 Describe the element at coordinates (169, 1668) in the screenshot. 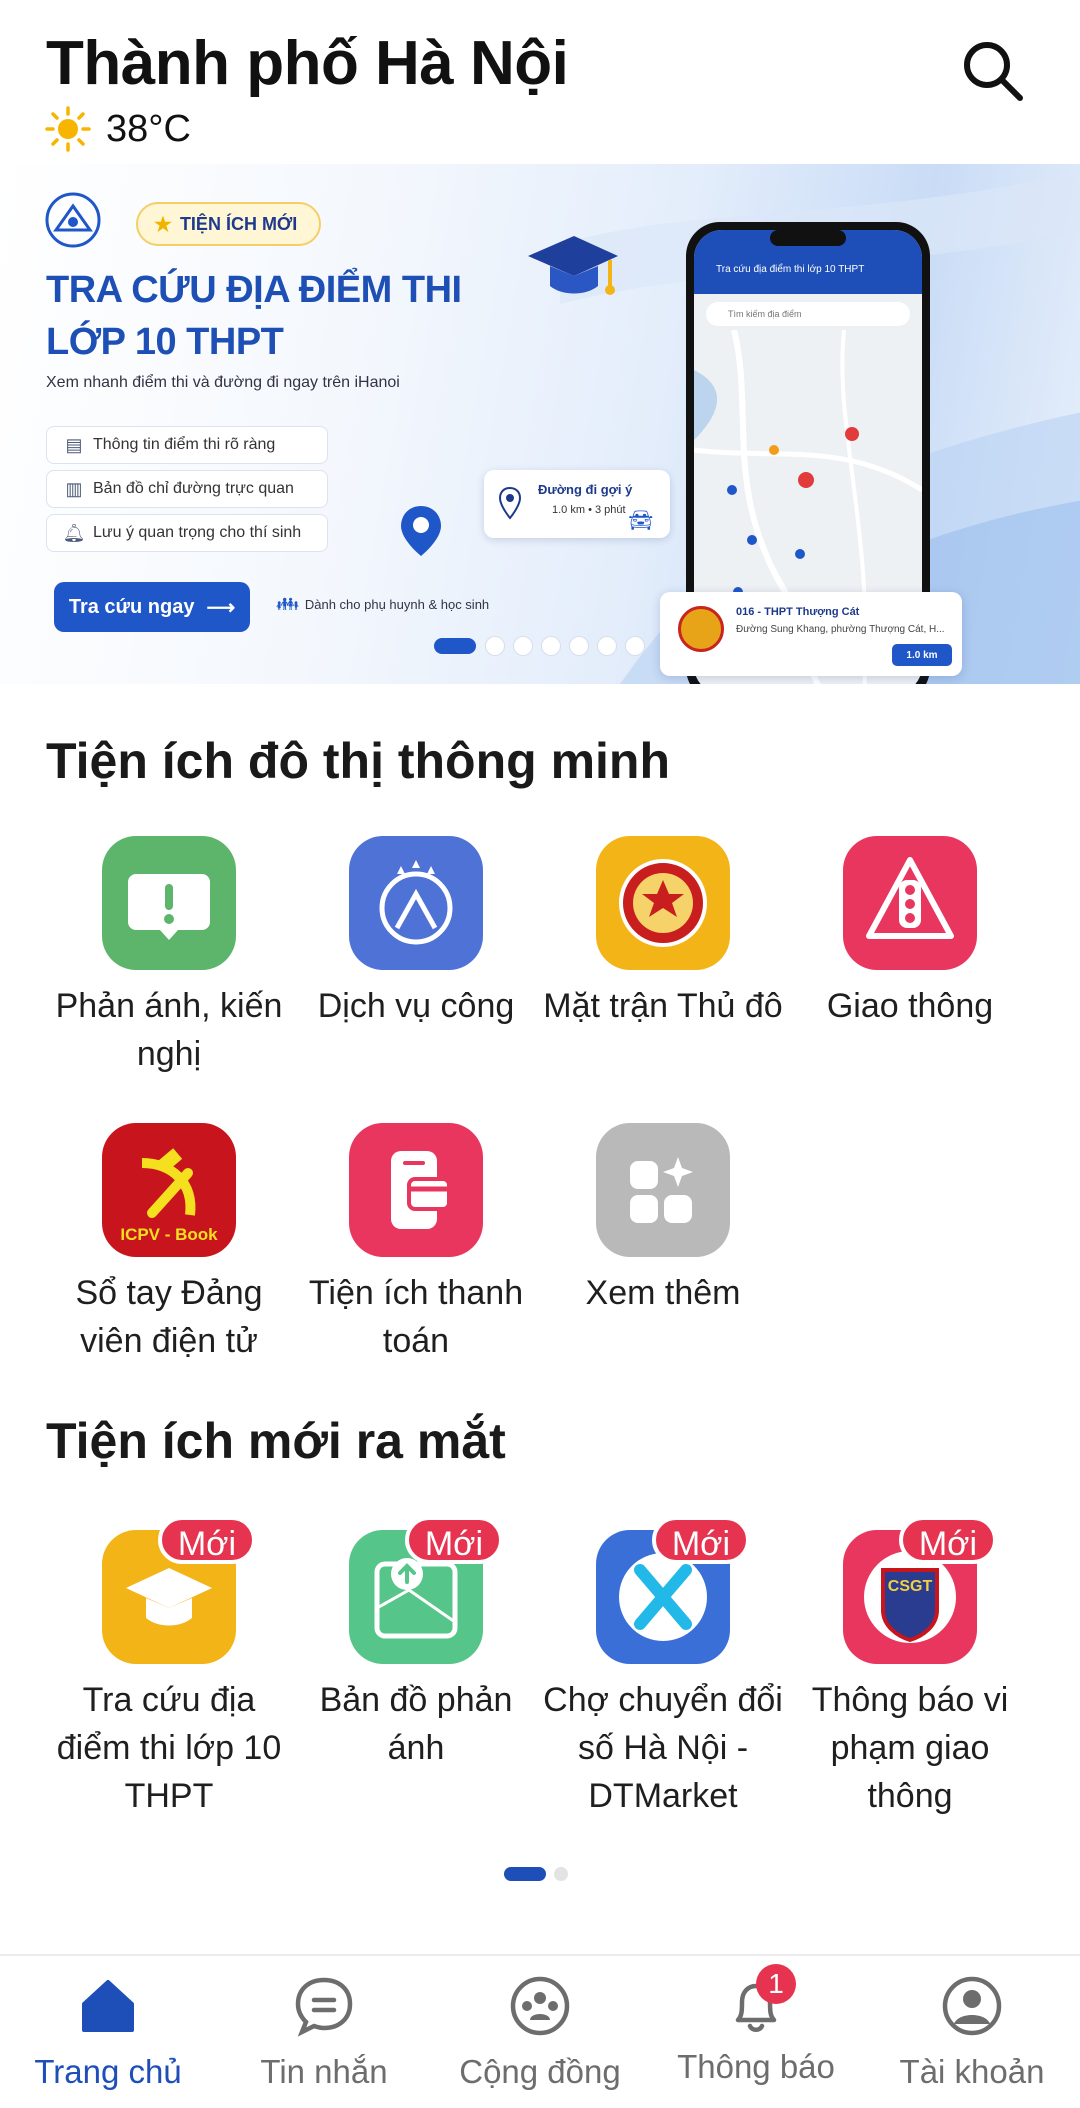

I see `tile-exam-lookup: Mới Tra cứu địa điểm thi lớp 10 THPT` at that location.